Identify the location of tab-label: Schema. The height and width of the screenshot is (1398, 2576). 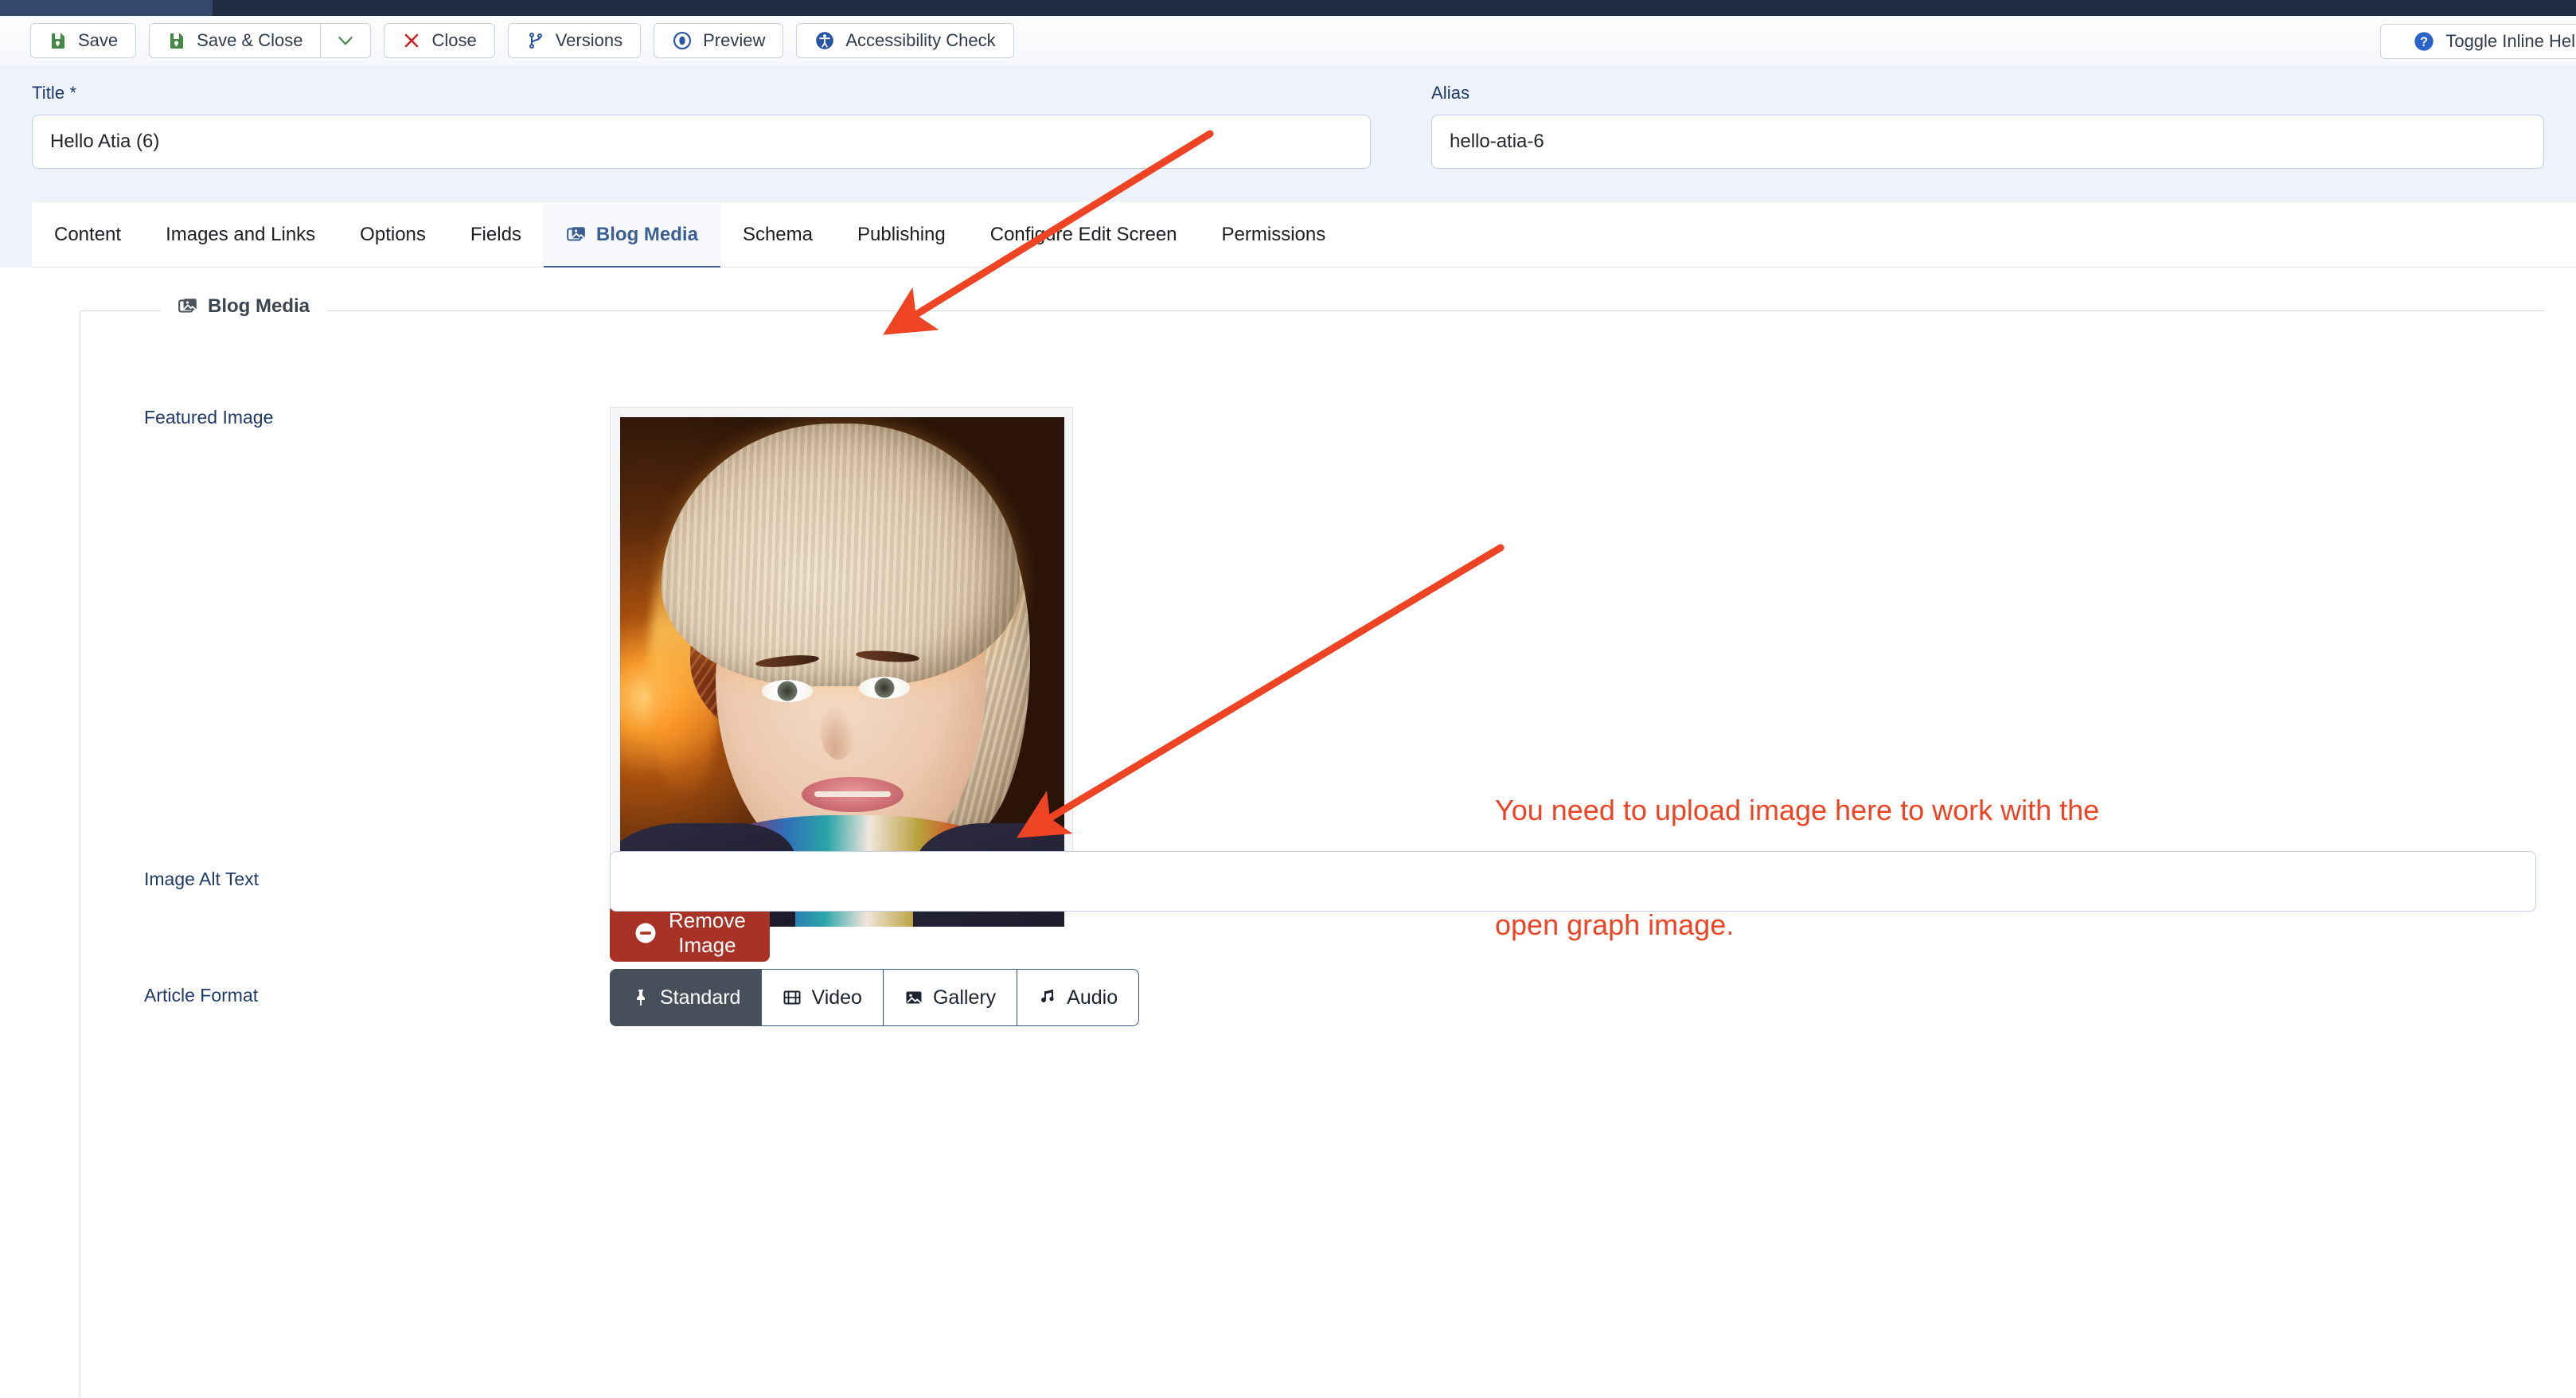
(777, 234).